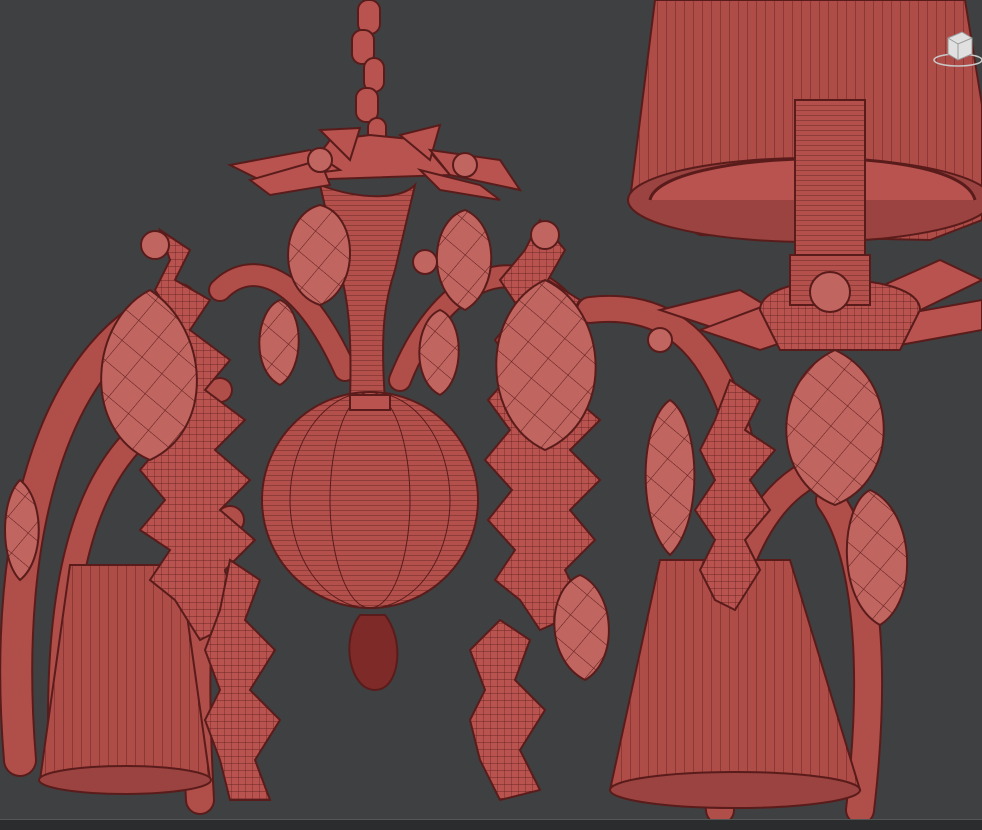 The width and height of the screenshot is (982, 830). I want to click on chain, so click(369, 74).